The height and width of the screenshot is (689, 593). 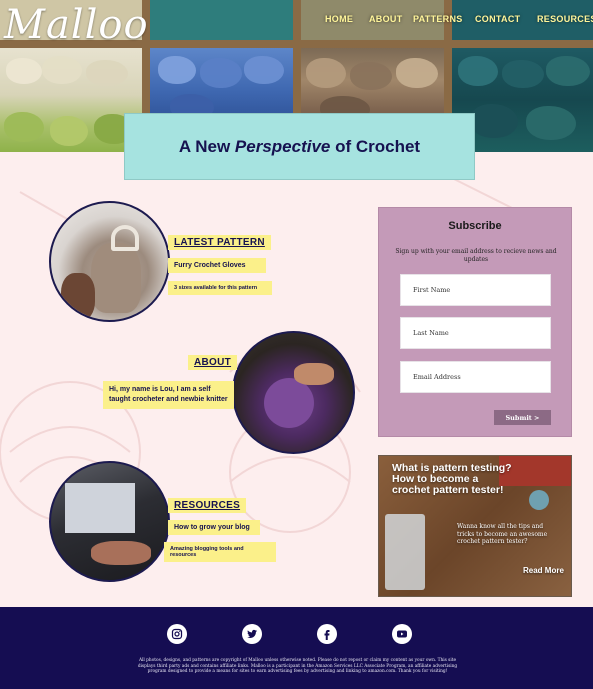 What do you see at coordinates (121, 553) in the screenshot?
I see `hands-shape` at bounding box center [121, 553].